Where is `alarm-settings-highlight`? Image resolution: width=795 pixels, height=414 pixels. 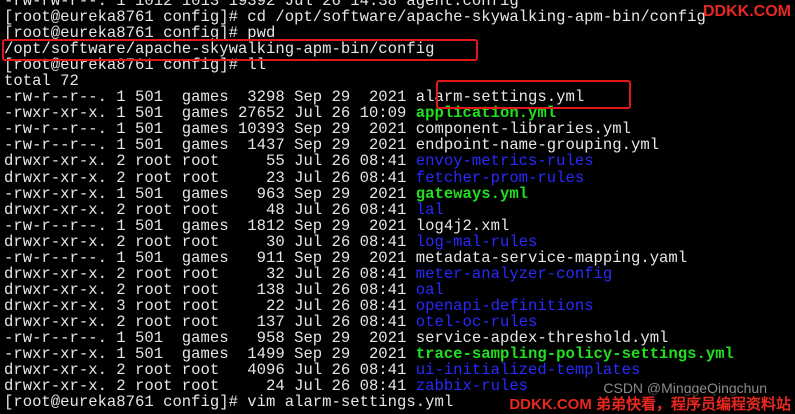 alarm-settings-highlight is located at coordinates (533, 94).